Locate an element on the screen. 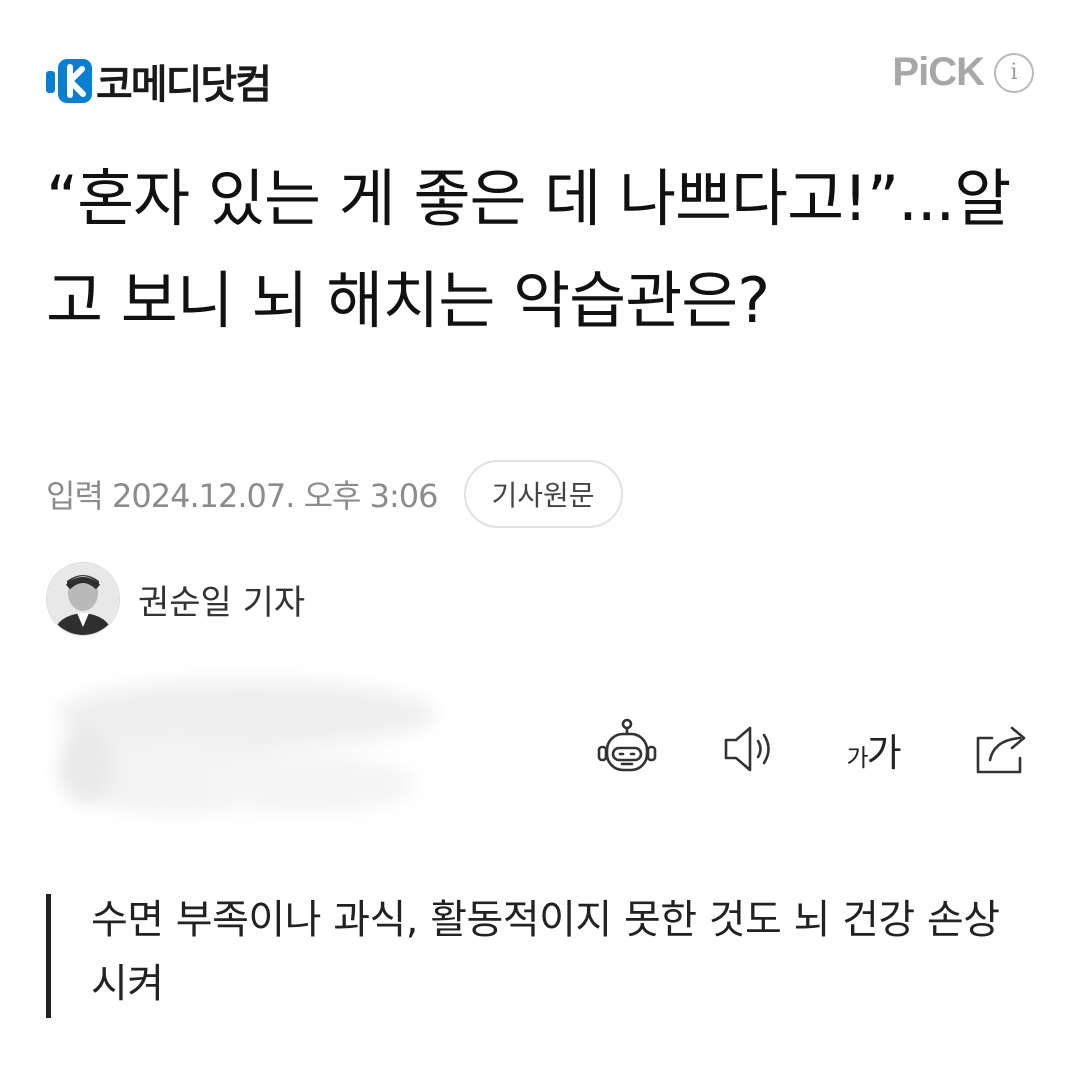 Image resolution: width=1080 pixels, height=1076 pixels. summary-text: 수면 부족이나 과식, 활동적이지 못한 것도 뇌 건강 손상시켜 is located at coordinates (545, 952).